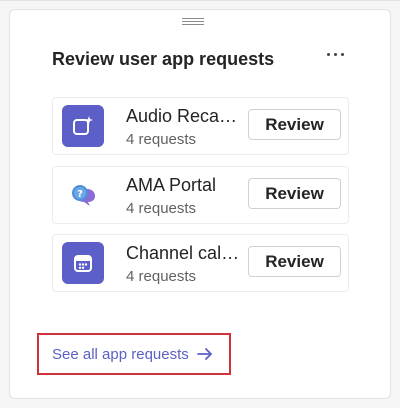 This screenshot has height=408, width=400. I want to click on more-options-button, so click(335, 54).